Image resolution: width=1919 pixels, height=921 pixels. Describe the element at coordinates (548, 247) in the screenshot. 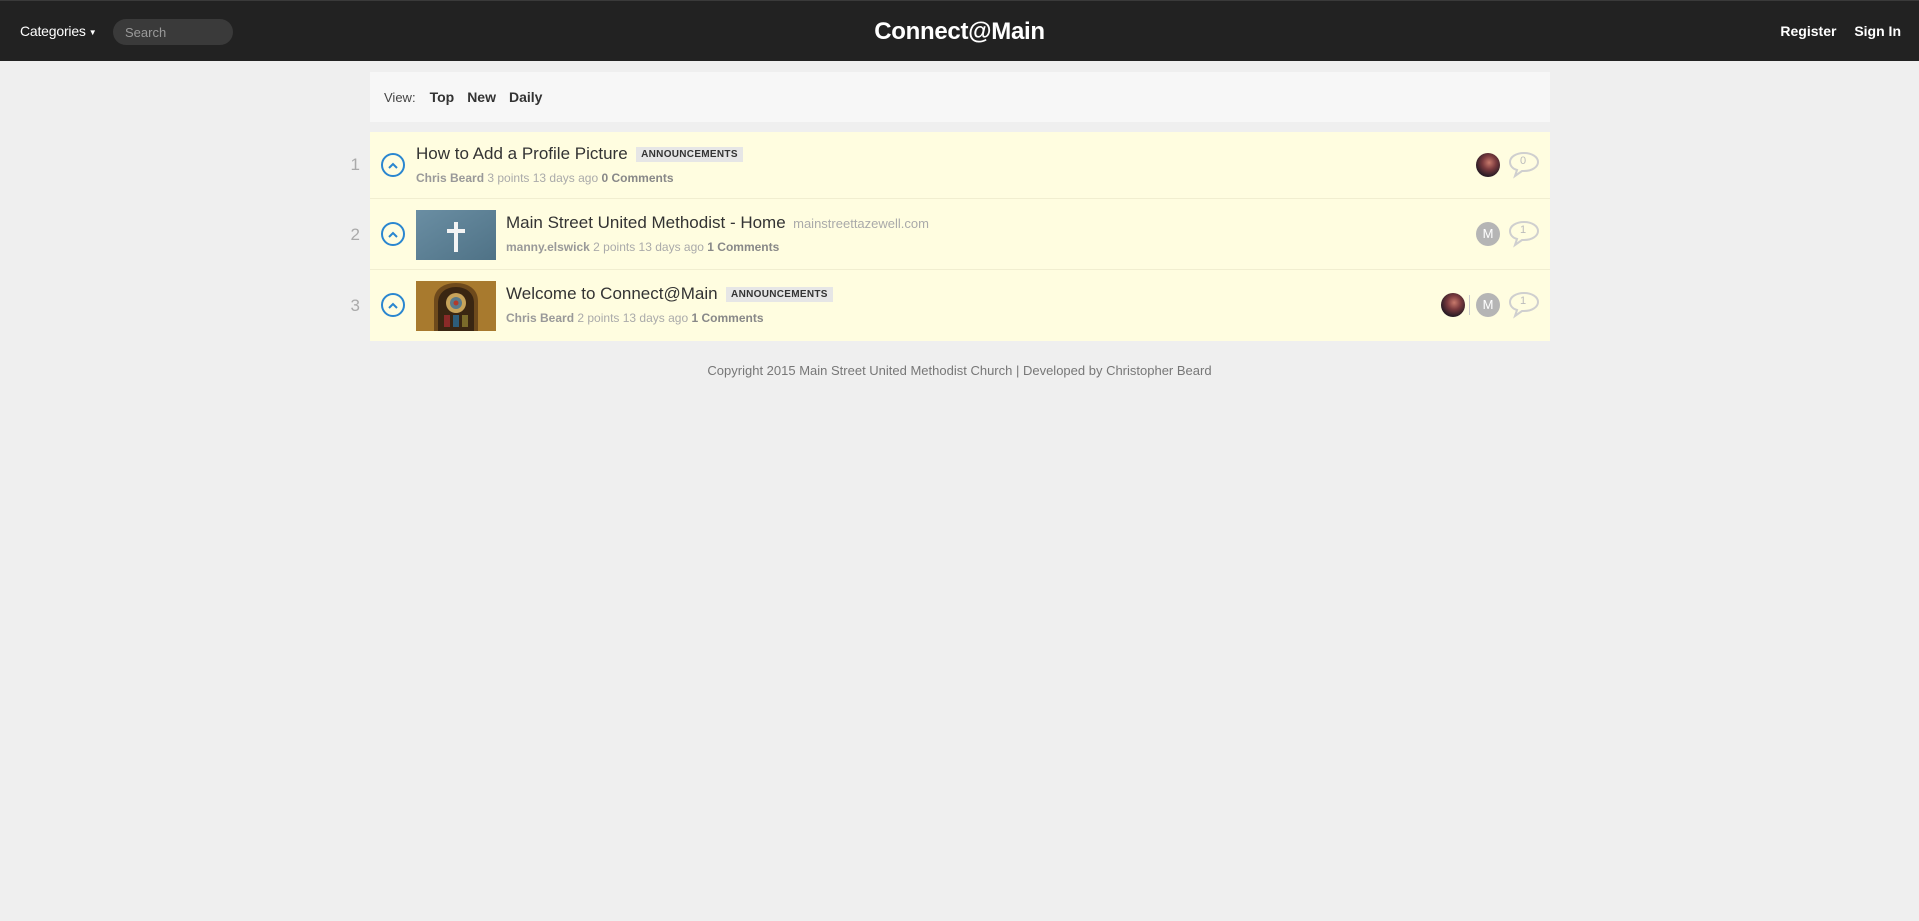

I see `post-author: manny.elswick` at that location.